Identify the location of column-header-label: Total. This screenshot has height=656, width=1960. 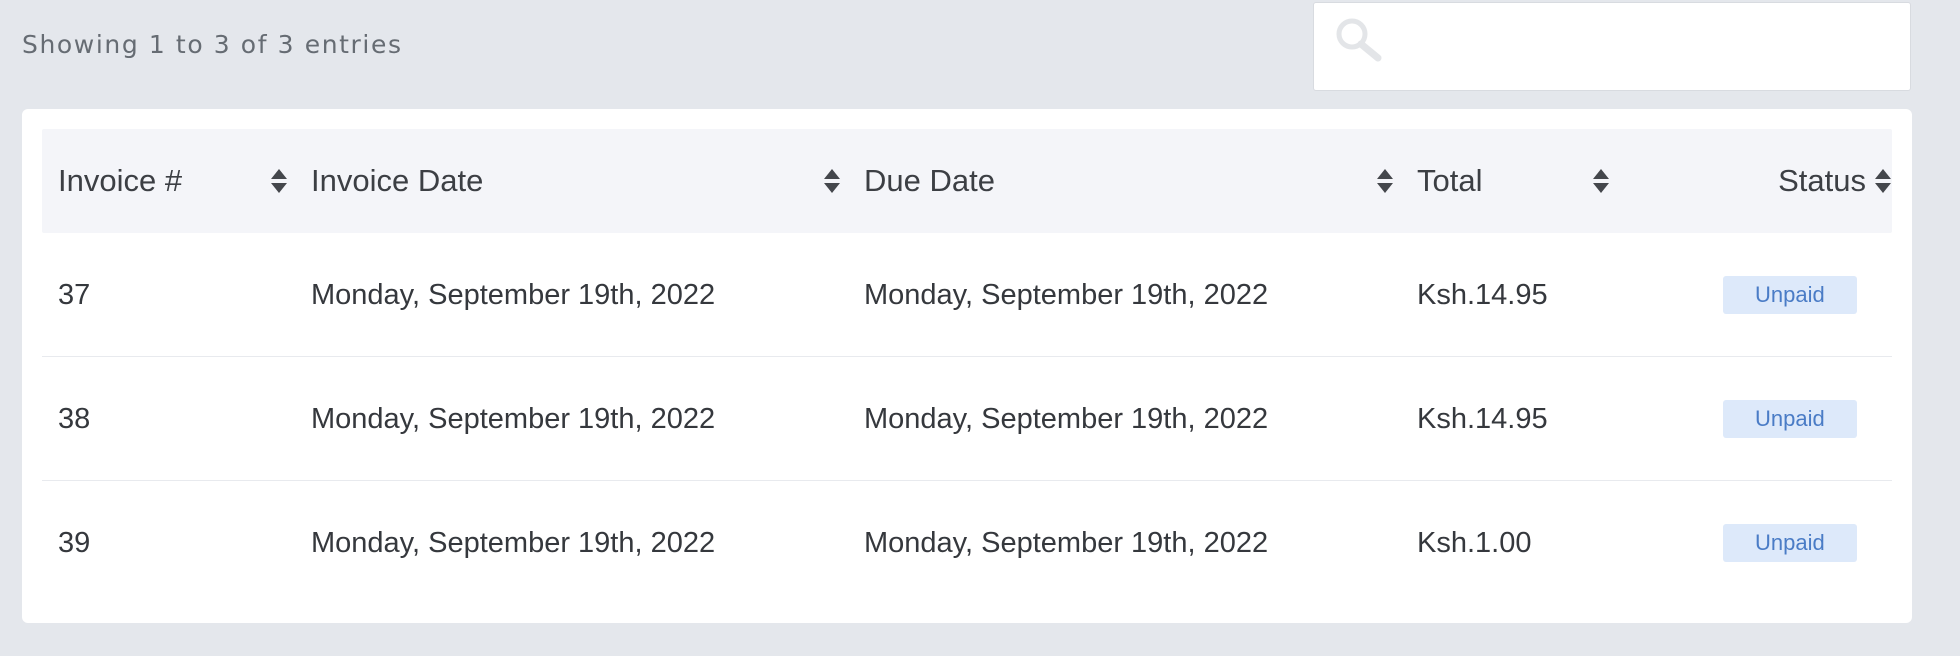
(1450, 180).